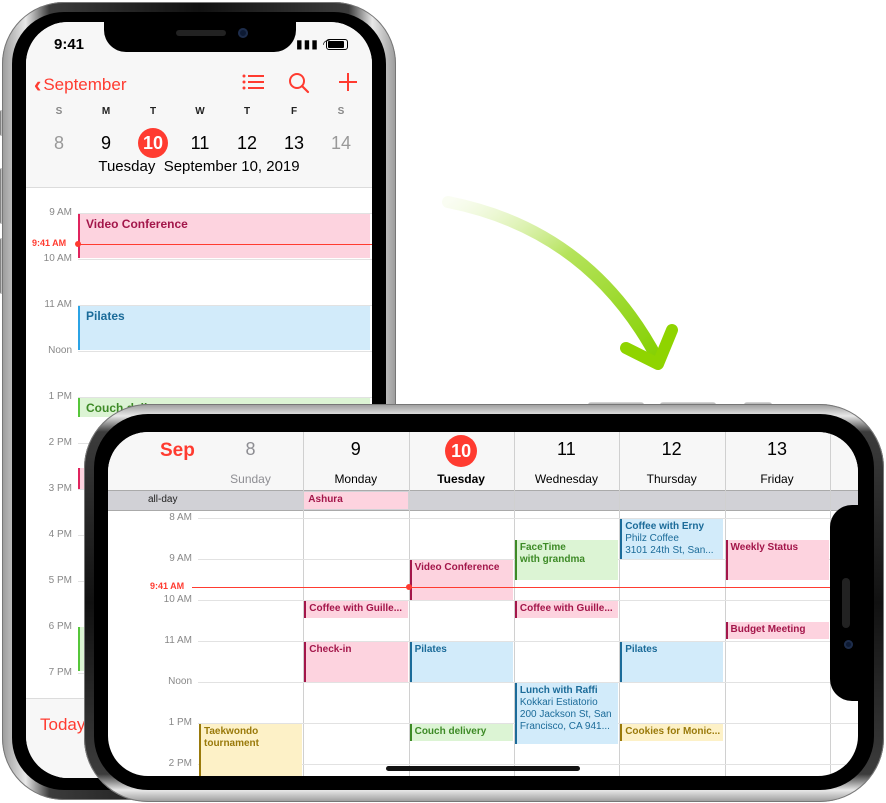 This screenshot has width=886, height=803. Describe the element at coordinates (457, 567) in the screenshot. I see `event-title: Video Conference` at that location.